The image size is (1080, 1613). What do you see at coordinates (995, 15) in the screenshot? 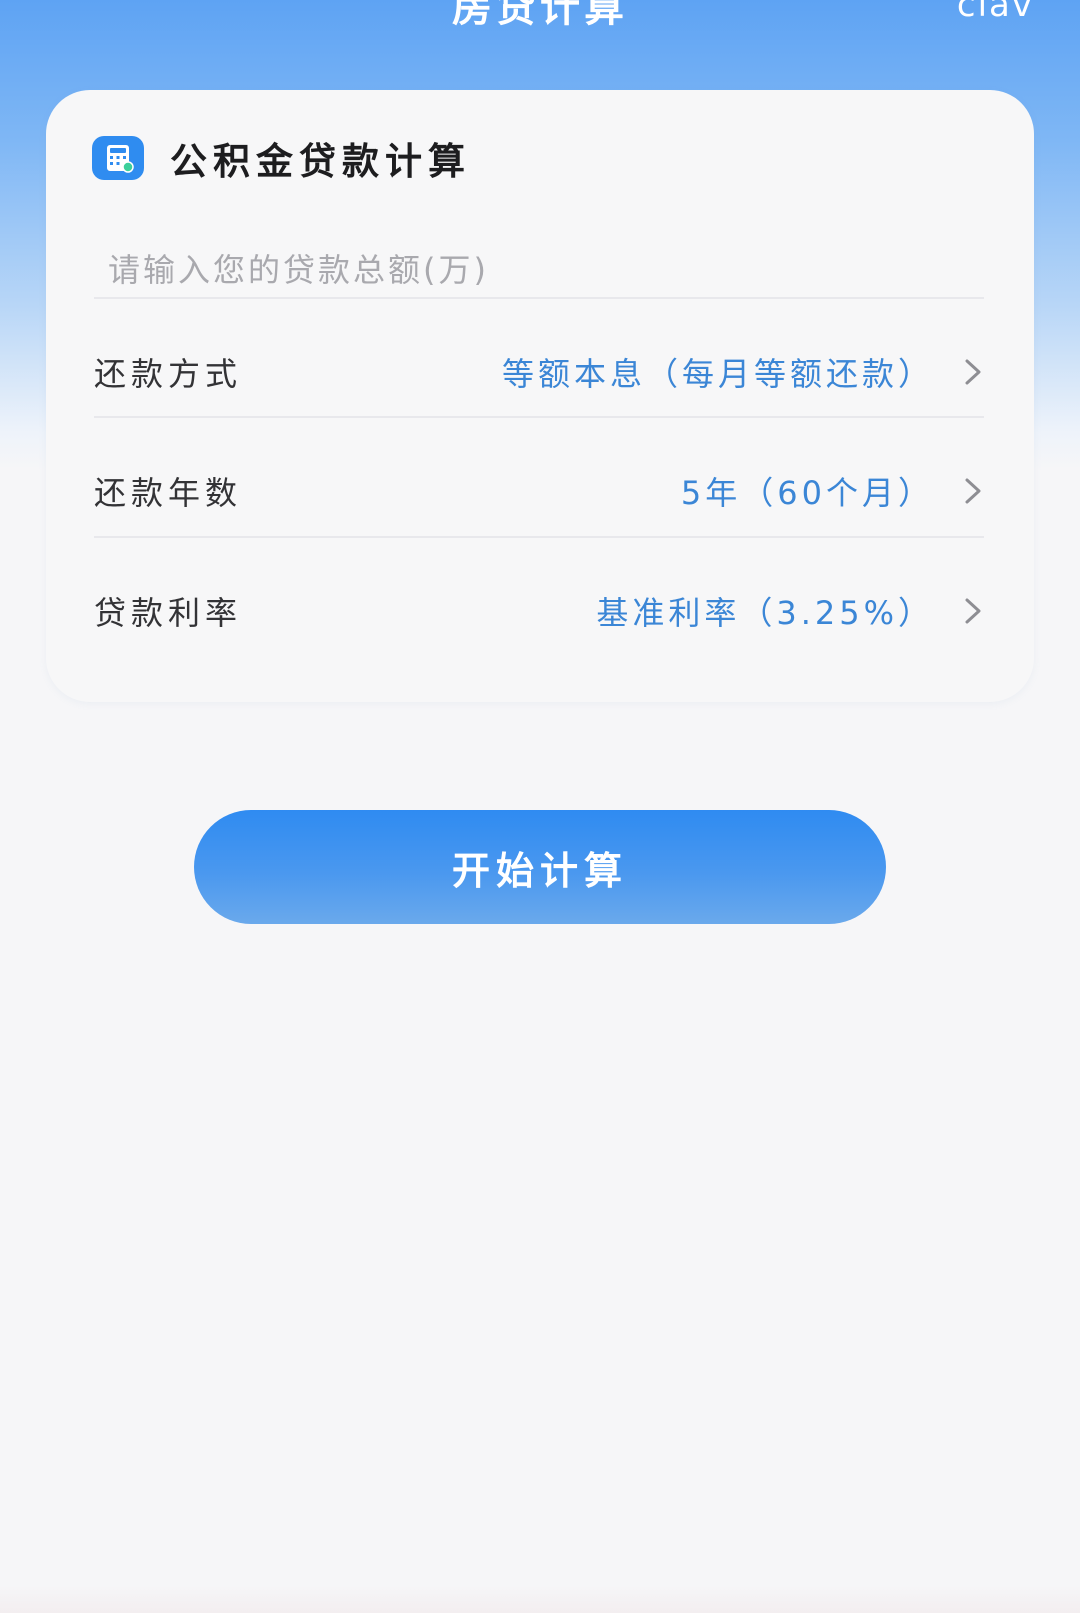
I see `header-right-action: clav` at bounding box center [995, 15].